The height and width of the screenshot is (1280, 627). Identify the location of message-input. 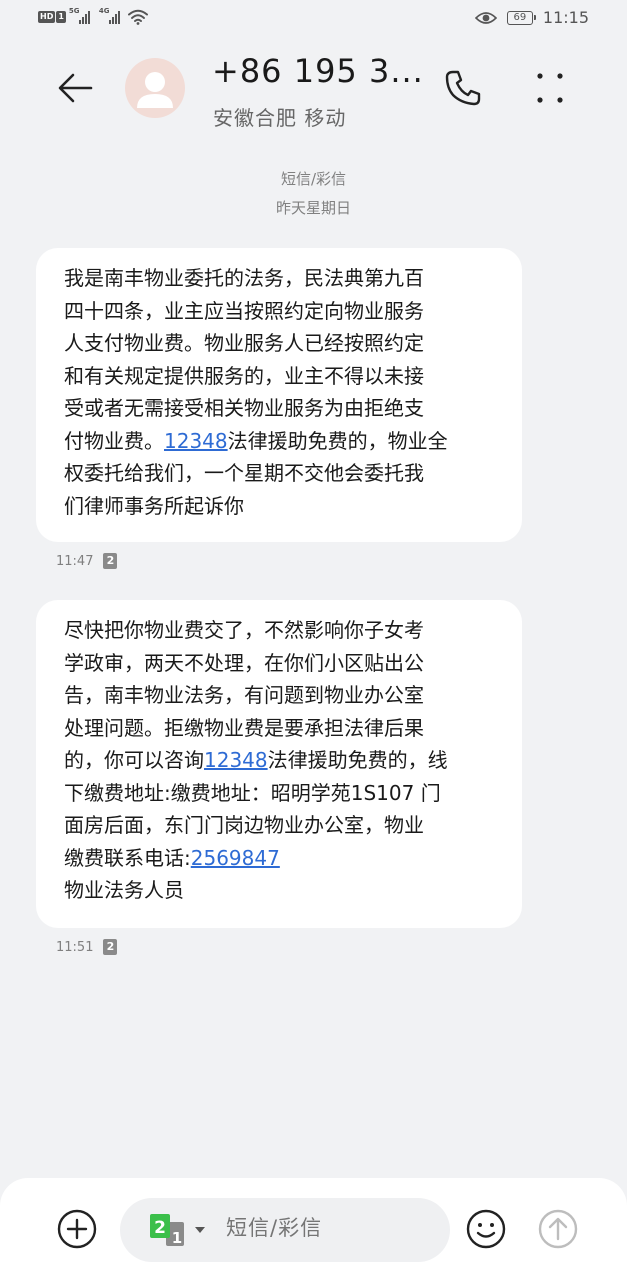
(326, 1228).